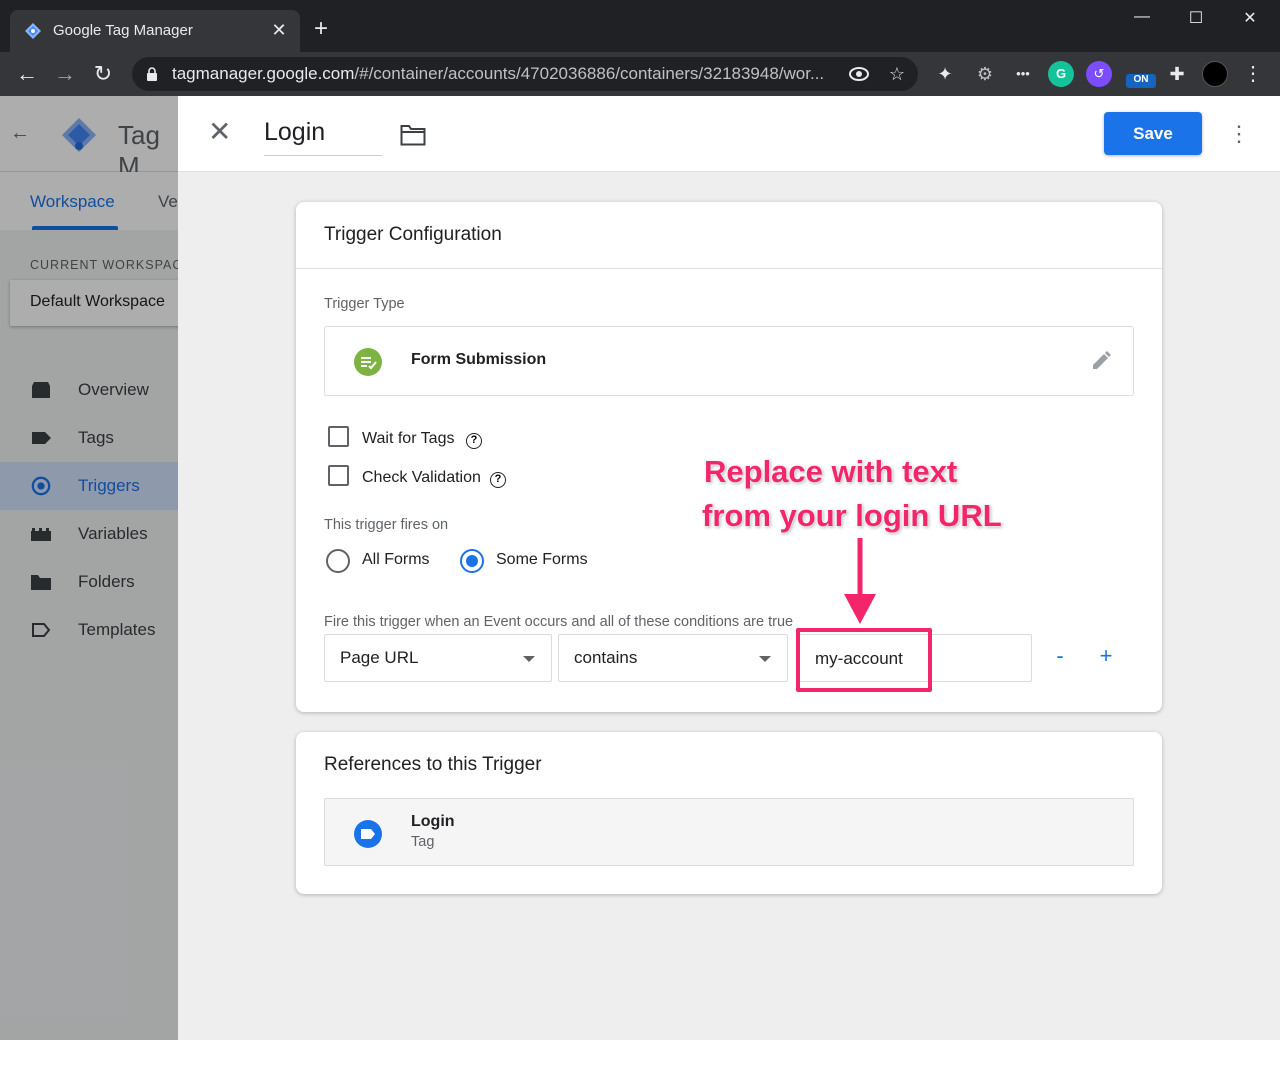  Describe the element at coordinates (1061, 74) in the screenshot. I see `grammarly-icon: G` at that location.